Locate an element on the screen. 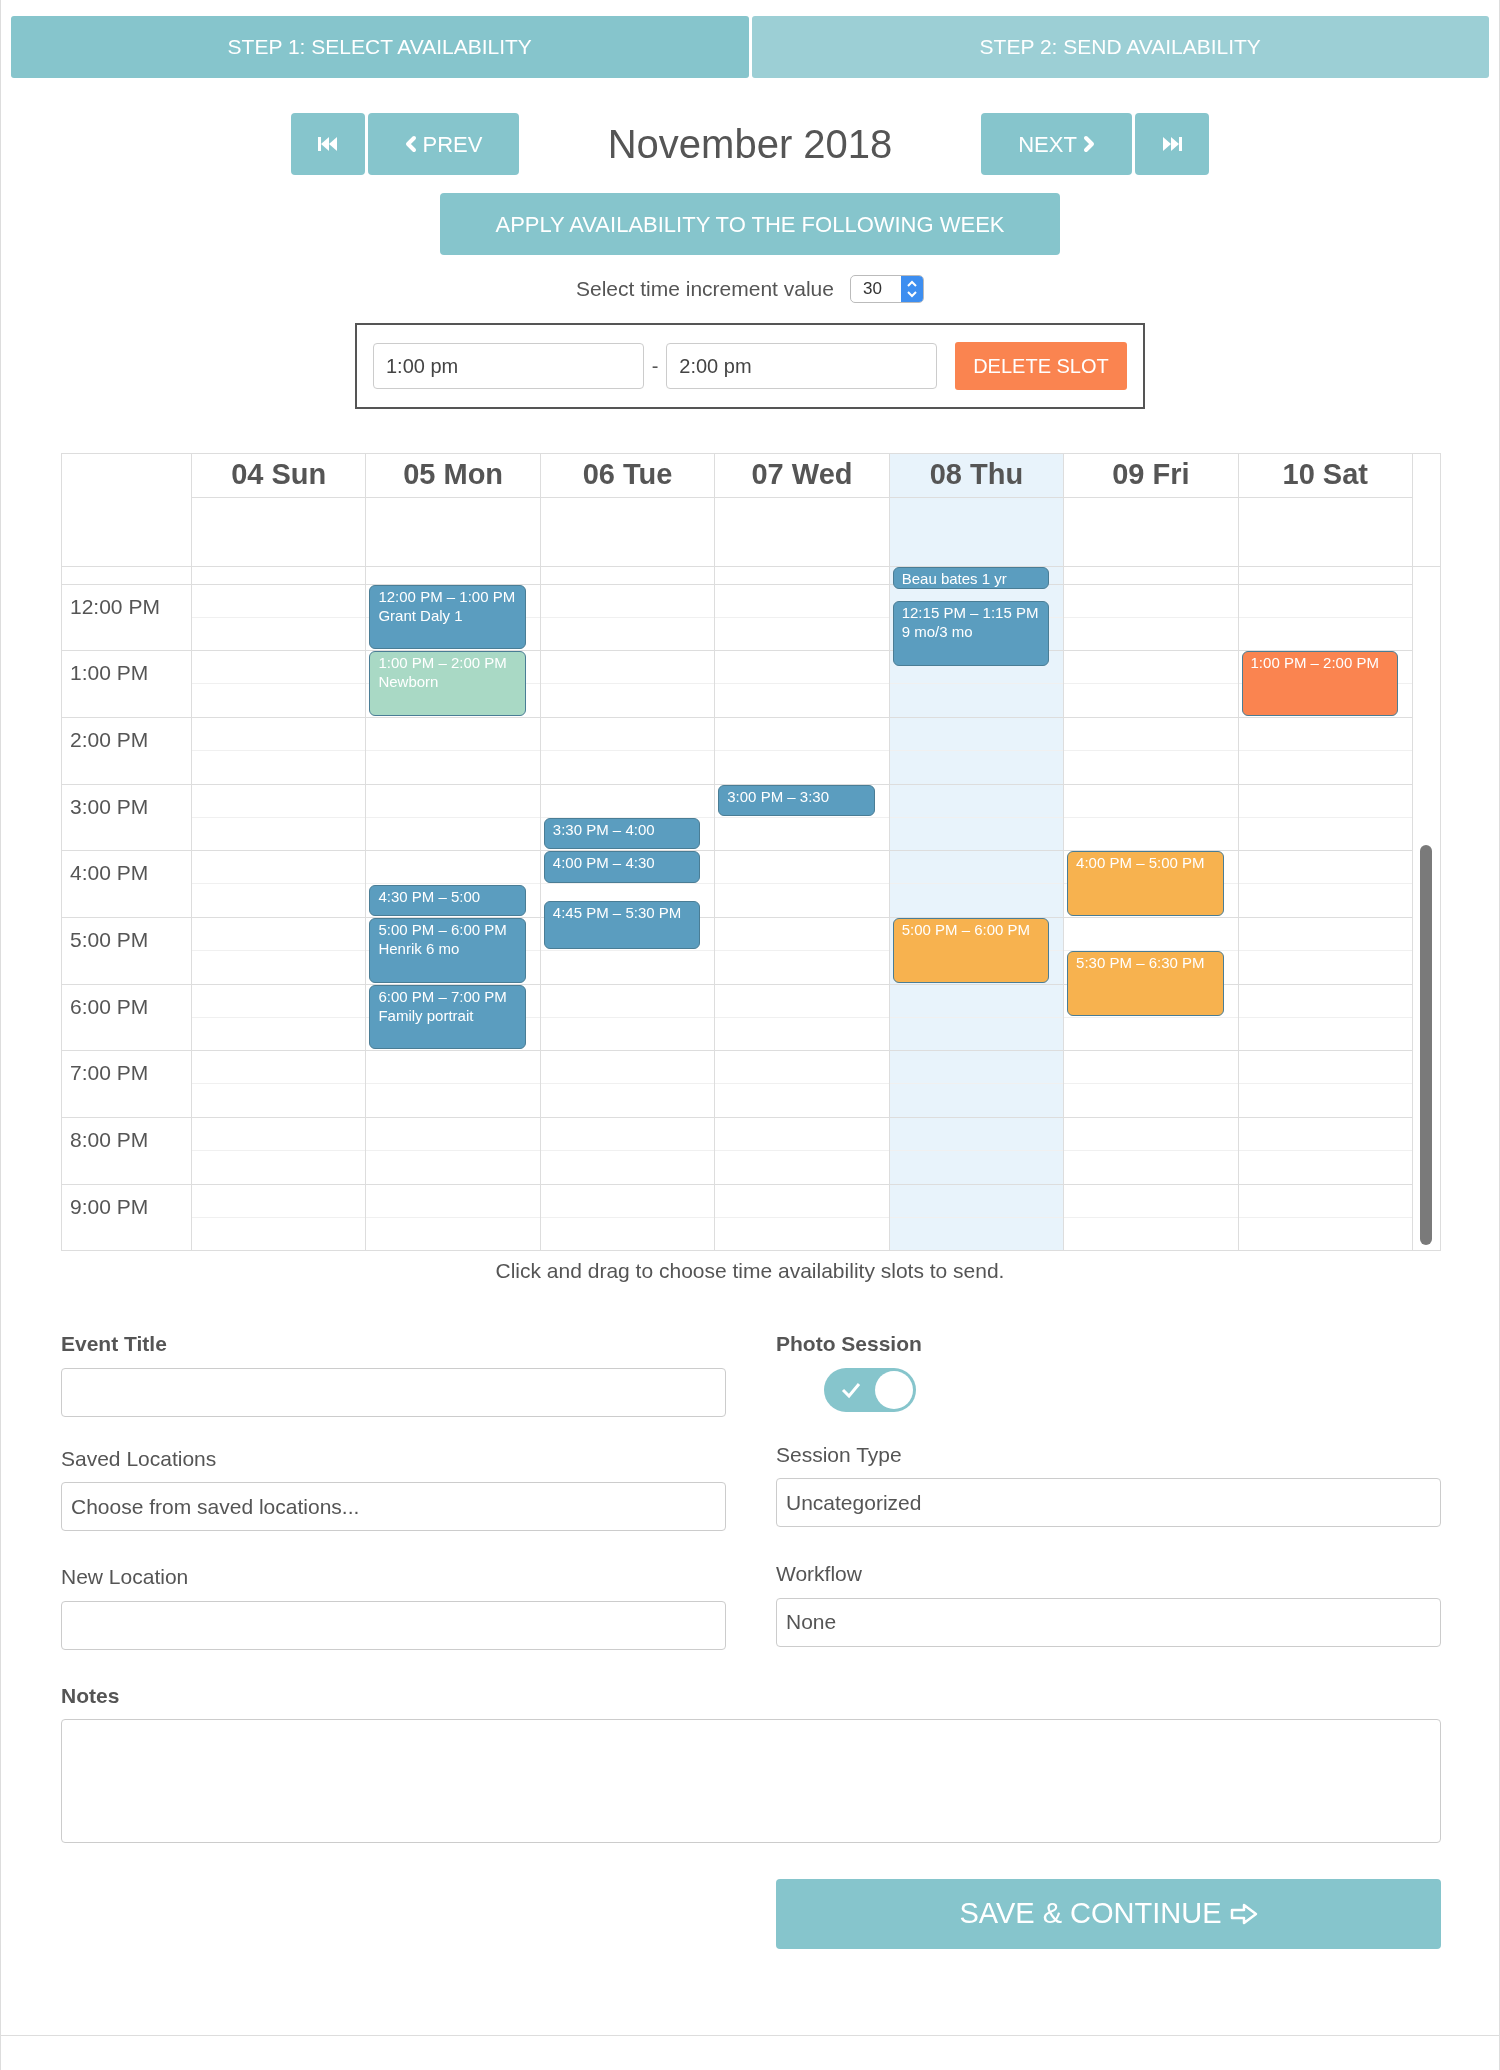 The width and height of the screenshot is (1500, 2070). field-label: Workflow is located at coordinates (819, 1574).